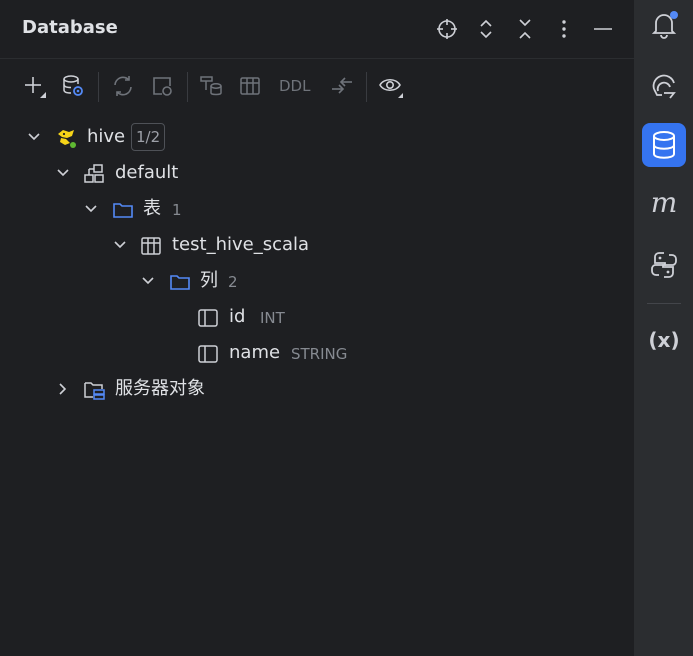  Describe the element at coordinates (148, 137) in the screenshot. I see `schema-count-badge: 1/2` at that location.